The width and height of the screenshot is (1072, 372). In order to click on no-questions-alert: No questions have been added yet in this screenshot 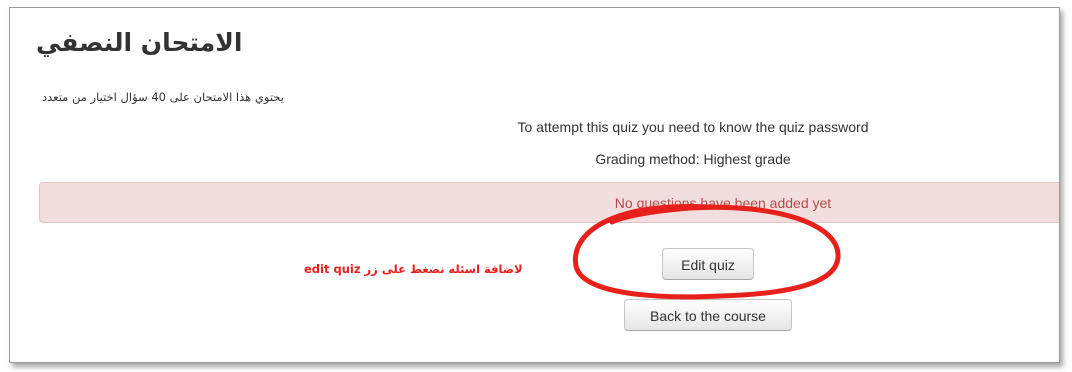, I will do `click(549, 202)`.